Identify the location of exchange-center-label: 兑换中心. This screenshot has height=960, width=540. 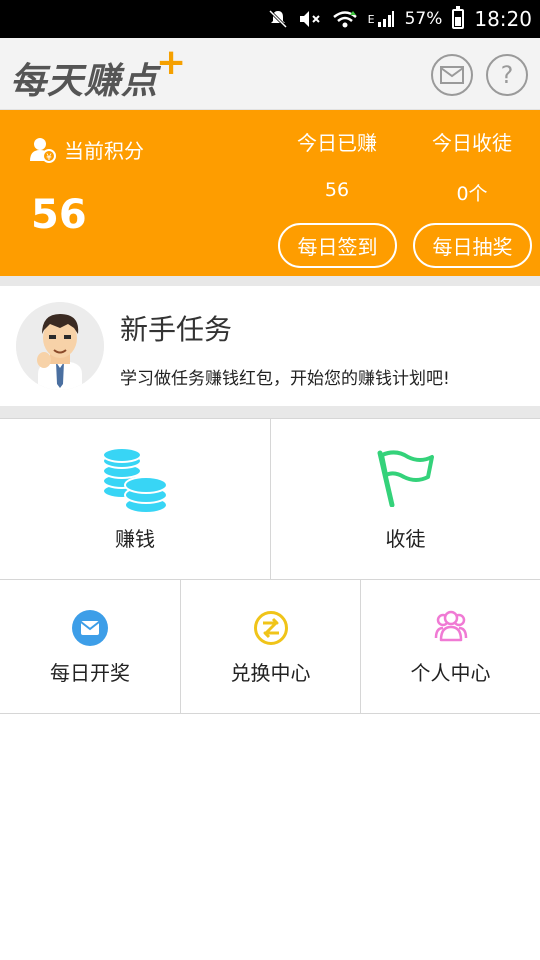
(270, 673).